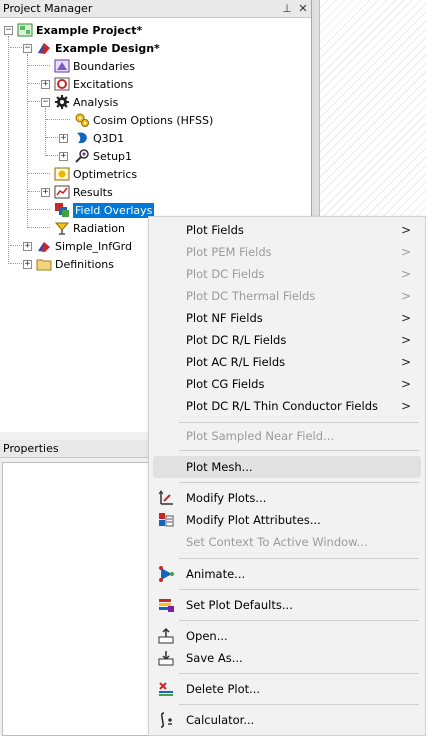  Describe the element at coordinates (62, 228) in the screenshot. I see `radiation-icon` at that location.